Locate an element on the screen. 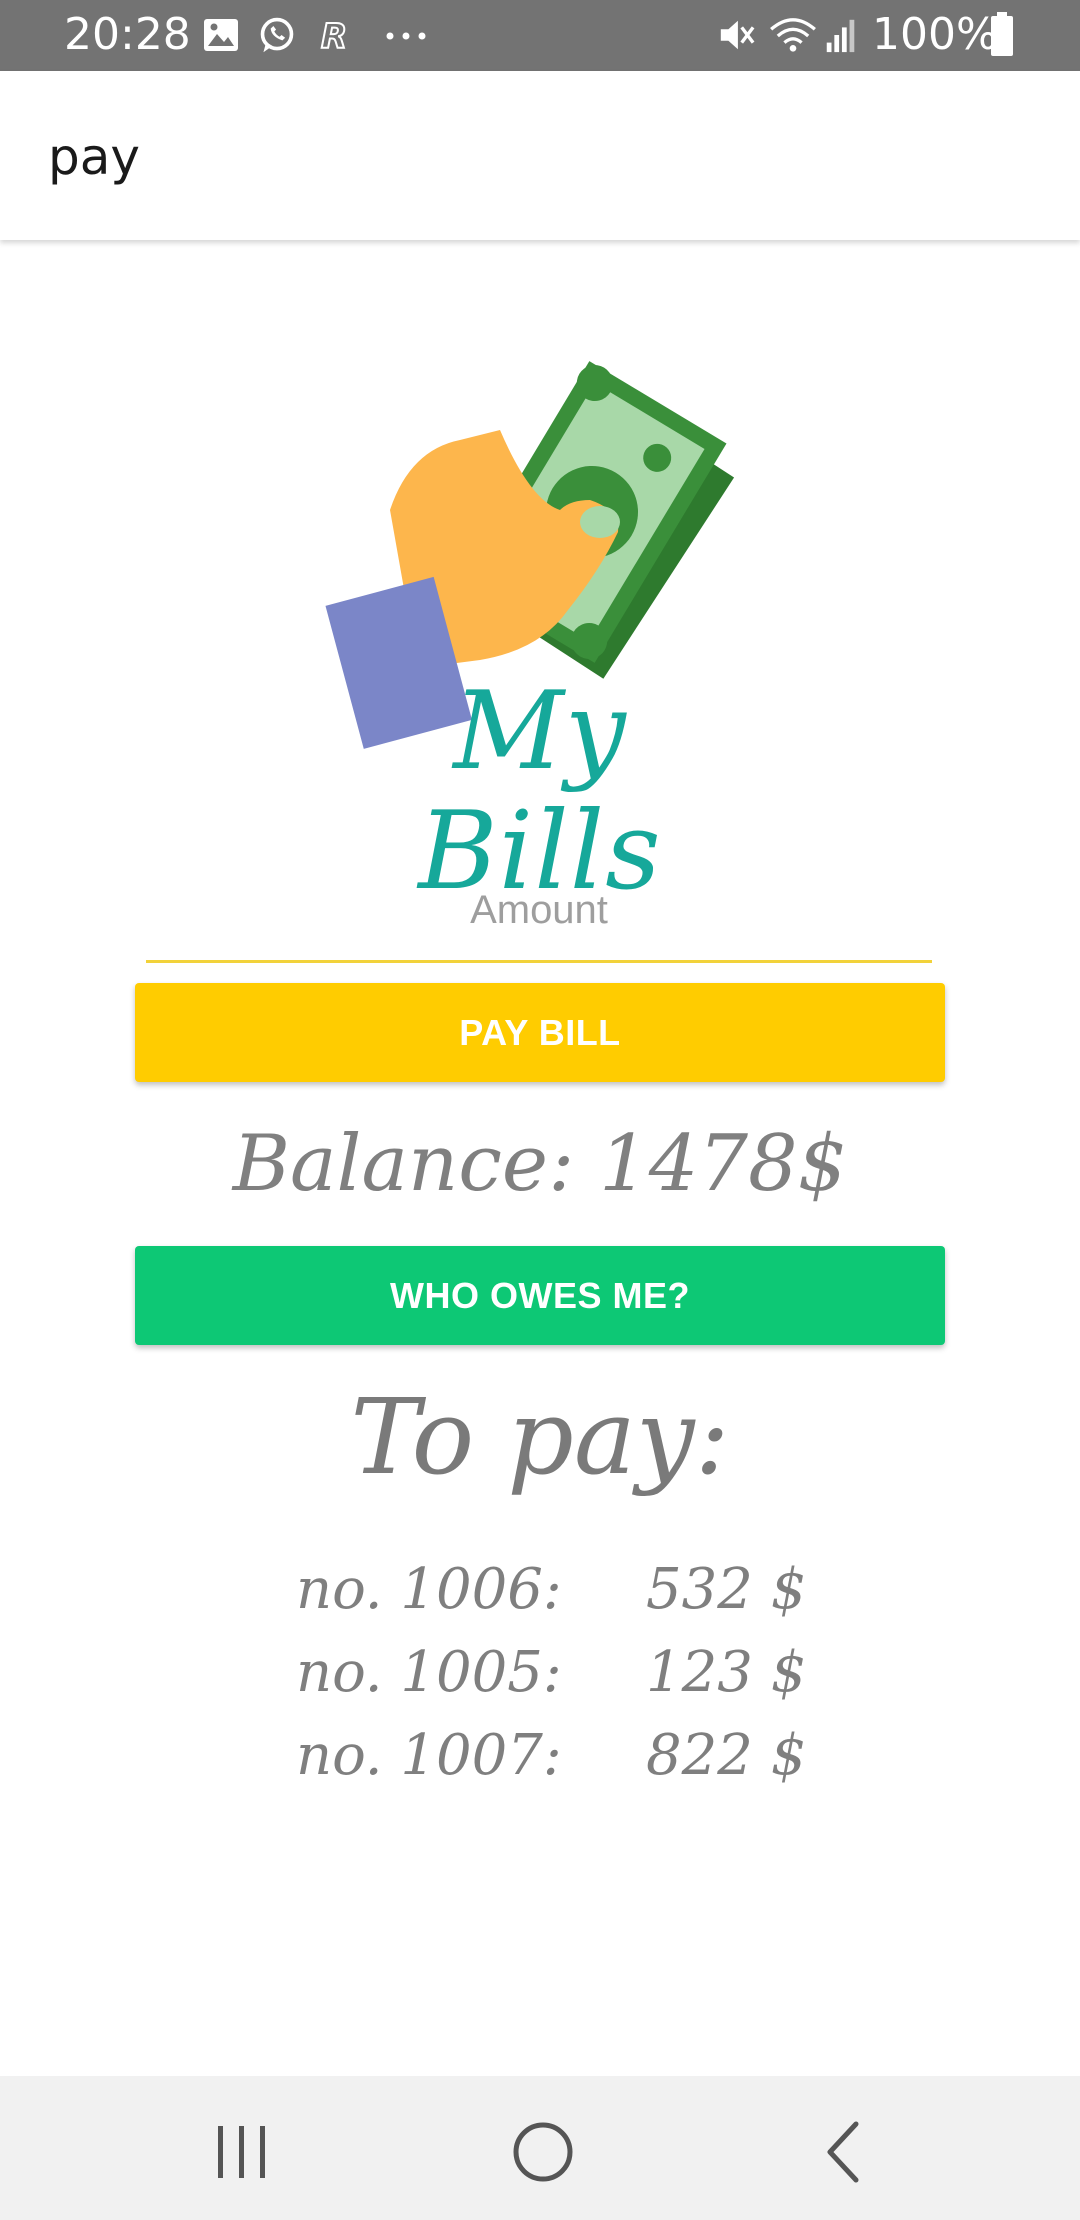 The width and height of the screenshot is (1080, 2220). amount-input is located at coordinates (539, 911).